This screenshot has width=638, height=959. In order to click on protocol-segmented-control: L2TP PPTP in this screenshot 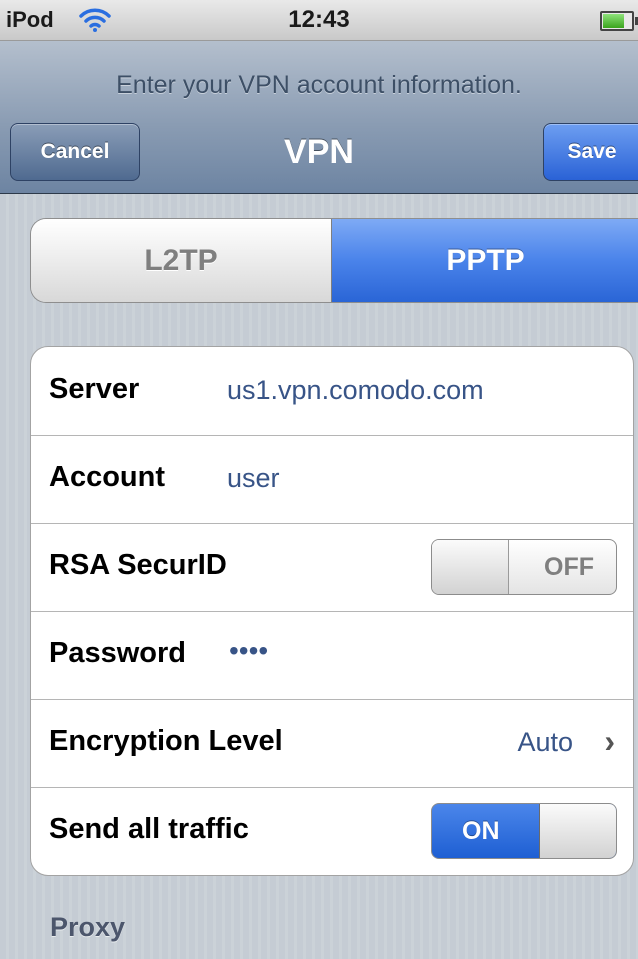, I will do `click(334, 260)`.